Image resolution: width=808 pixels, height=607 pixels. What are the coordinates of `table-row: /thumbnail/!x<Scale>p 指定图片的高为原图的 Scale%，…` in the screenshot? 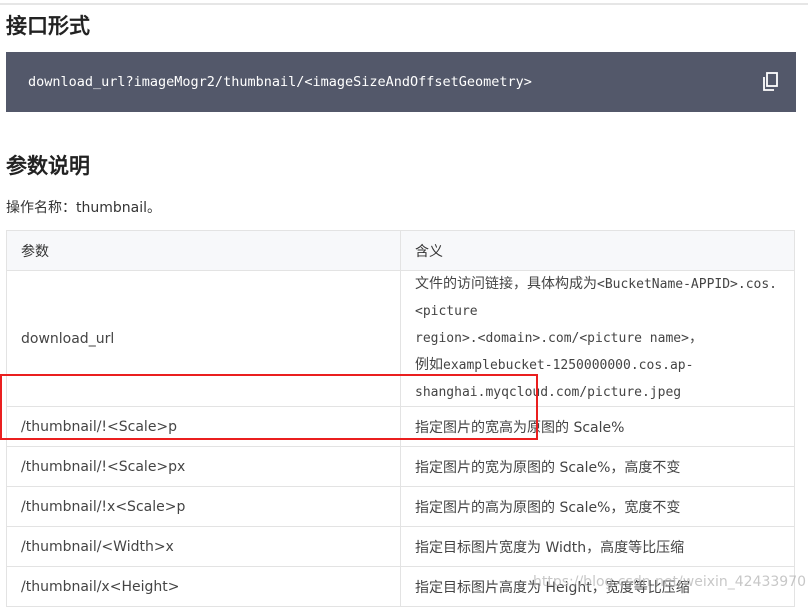 It's located at (400, 506).